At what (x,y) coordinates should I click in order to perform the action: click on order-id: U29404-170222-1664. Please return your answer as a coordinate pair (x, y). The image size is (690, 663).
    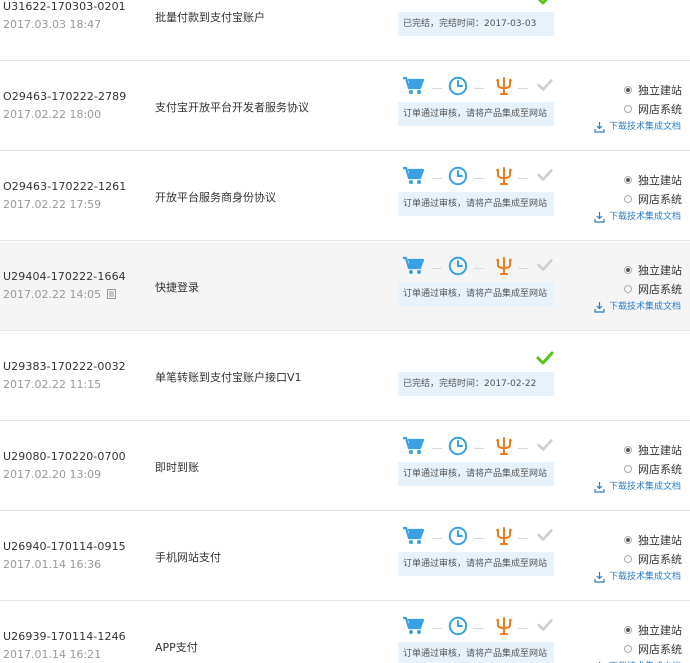
    Looking at the image, I should click on (64, 276).